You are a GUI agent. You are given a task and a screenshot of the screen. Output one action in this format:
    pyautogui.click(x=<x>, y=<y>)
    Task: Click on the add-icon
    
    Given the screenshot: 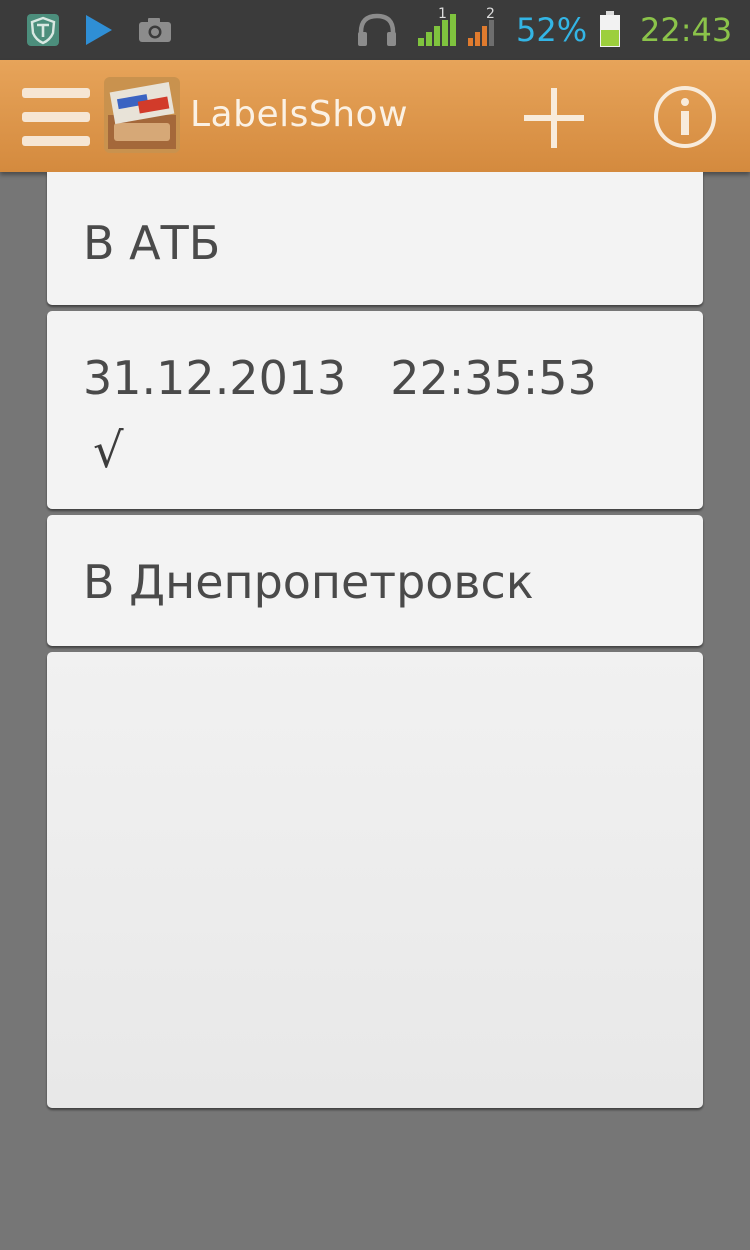 What is the action you would take?
    pyautogui.click(x=554, y=118)
    